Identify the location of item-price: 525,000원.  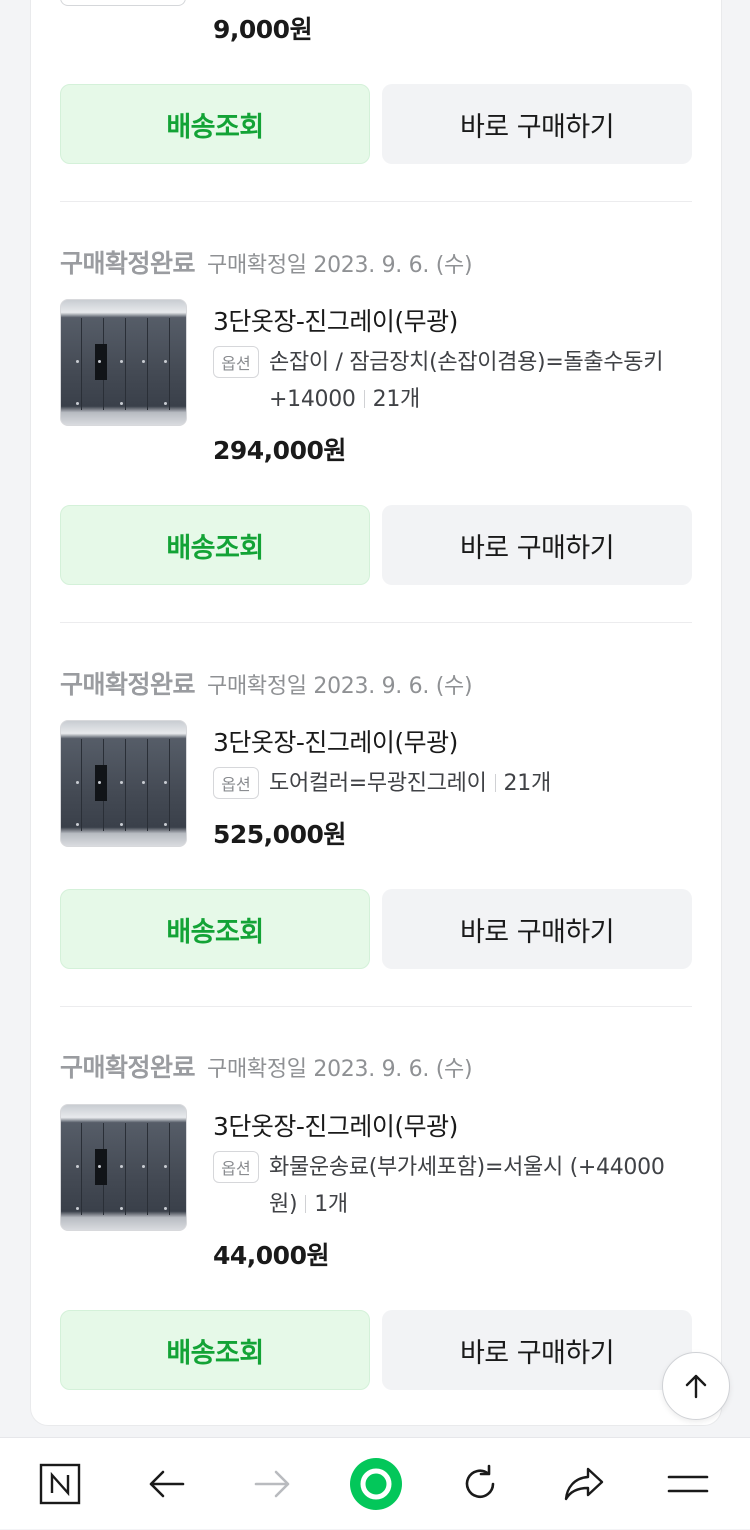
(279, 834).